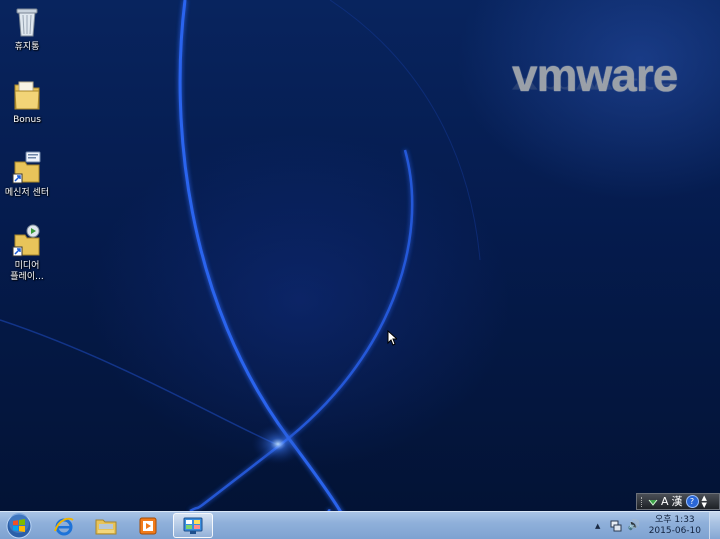  What do you see at coordinates (692, 501) in the screenshot?
I see `help-icon: ?` at bounding box center [692, 501].